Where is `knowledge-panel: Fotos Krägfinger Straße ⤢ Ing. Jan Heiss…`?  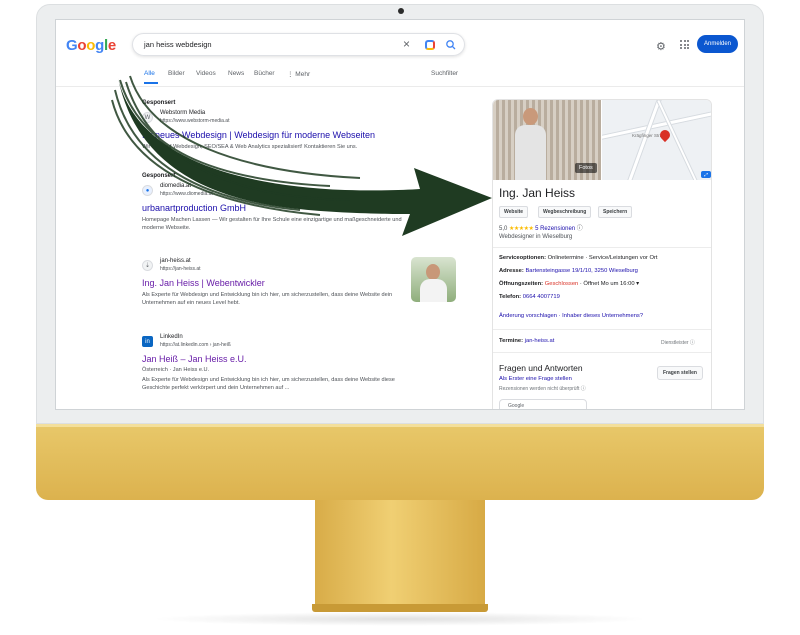
knowledge-panel: Fotos Krägfinger Straße ⤢ Ing. Jan Heiss… is located at coordinates (602, 254).